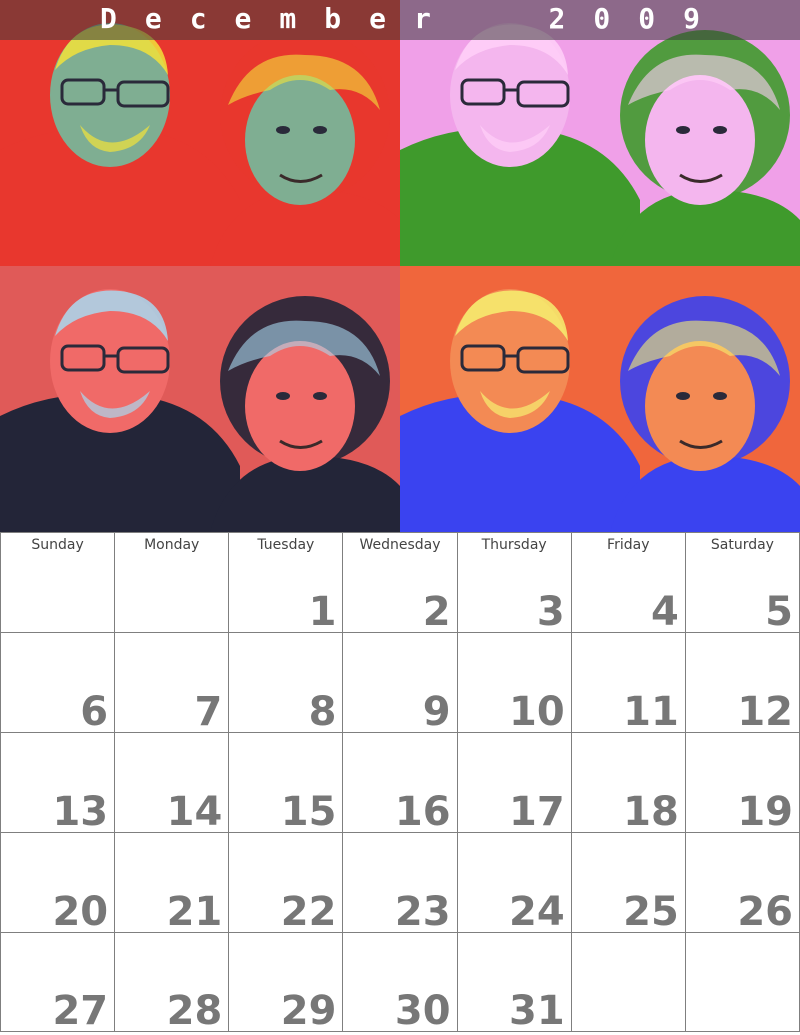 Image resolution: width=800 pixels, height=1035 pixels. I want to click on day-cell: 16, so click(400, 783).